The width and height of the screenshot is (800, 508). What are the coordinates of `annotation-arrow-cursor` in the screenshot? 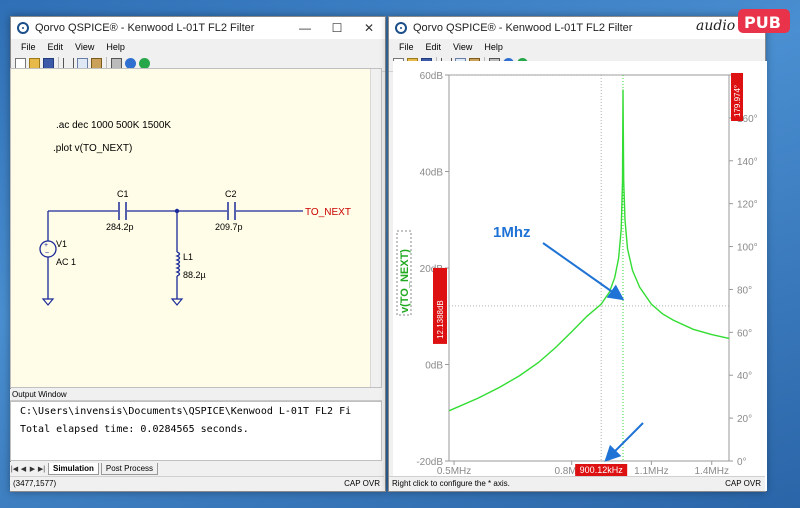 It's located at (624, 442).